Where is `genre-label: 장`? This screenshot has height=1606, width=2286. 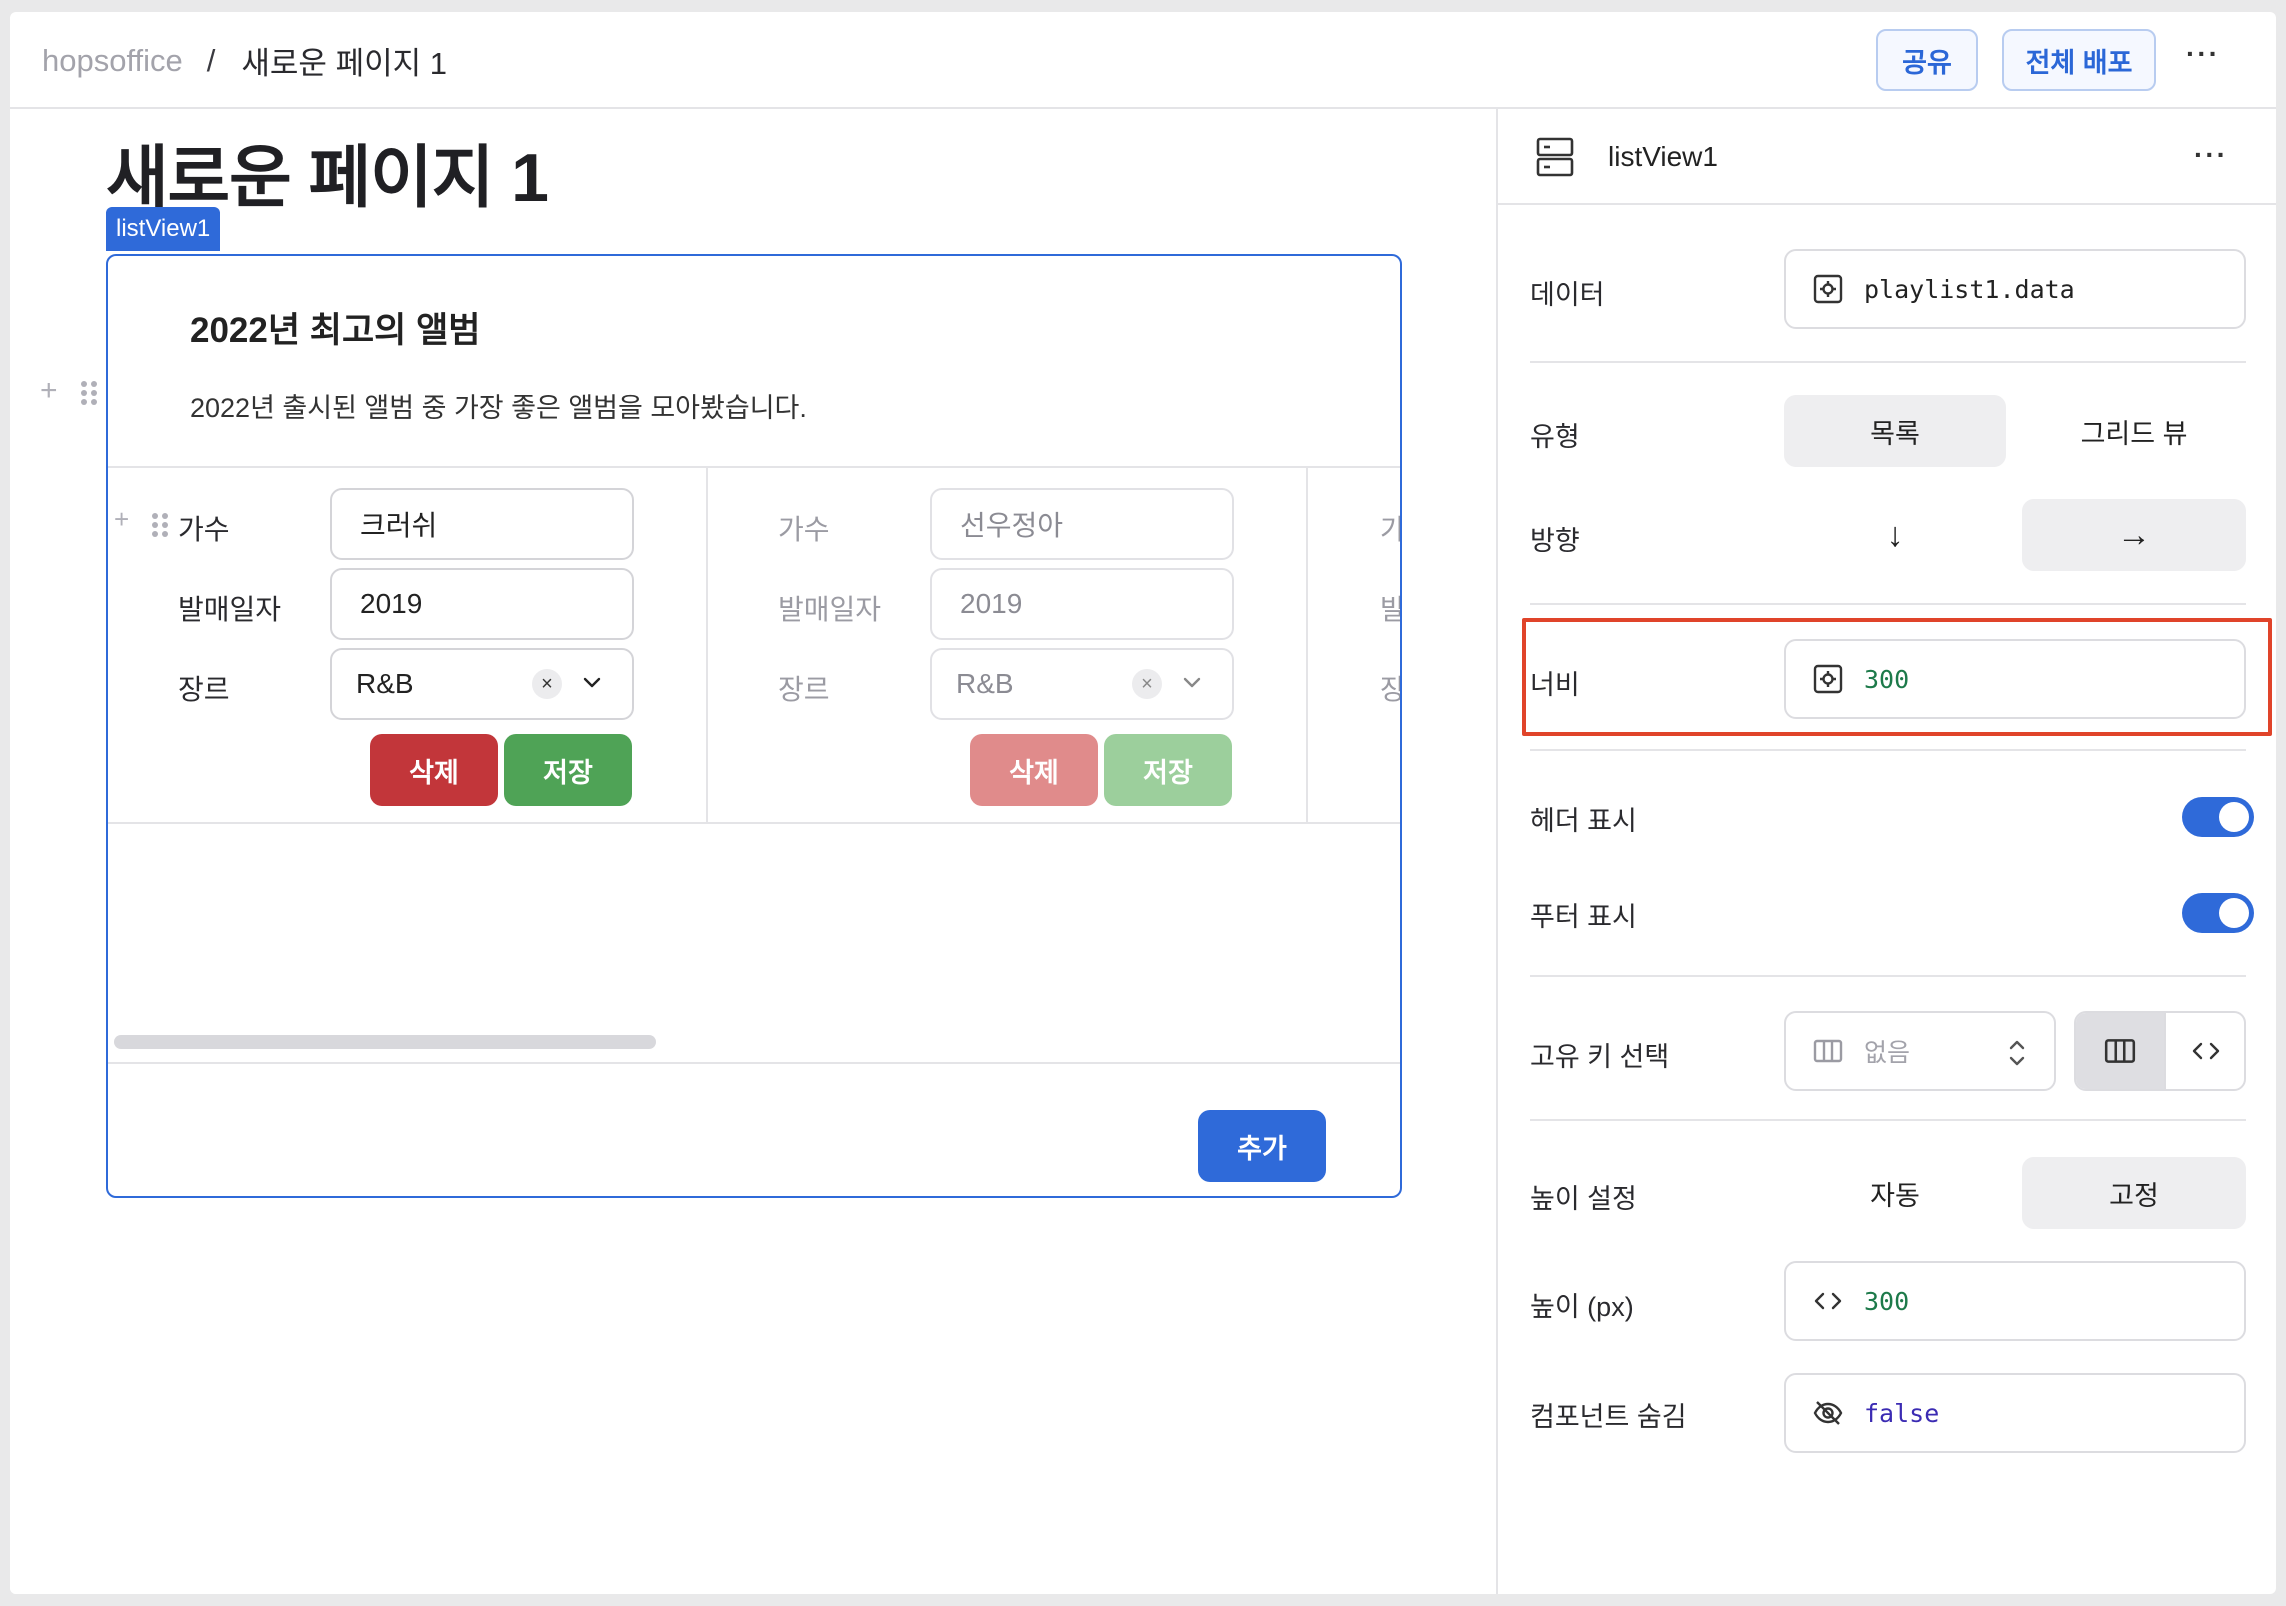 genre-label: 장 is located at coordinates (1390, 688).